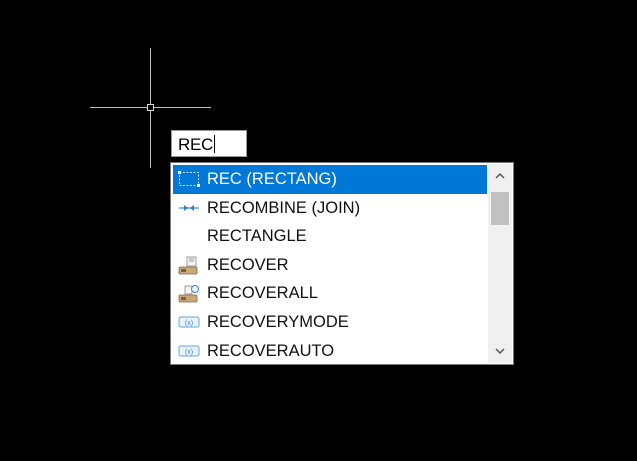 The height and width of the screenshot is (461, 637). I want to click on autocomplete-item-recoverymode: (x) RECOVERYMODE, so click(330, 322).